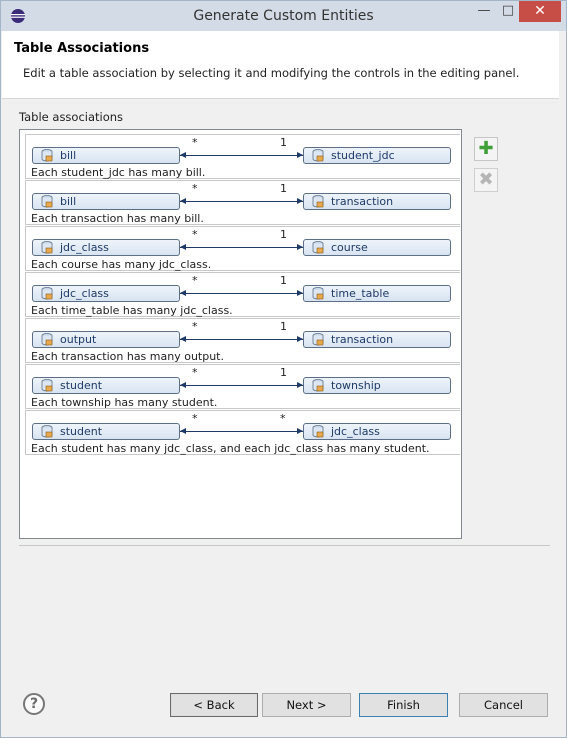  Describe the element at coordinates (403, 705) in the screenshot. I see `finish-button: Finish` at that location.